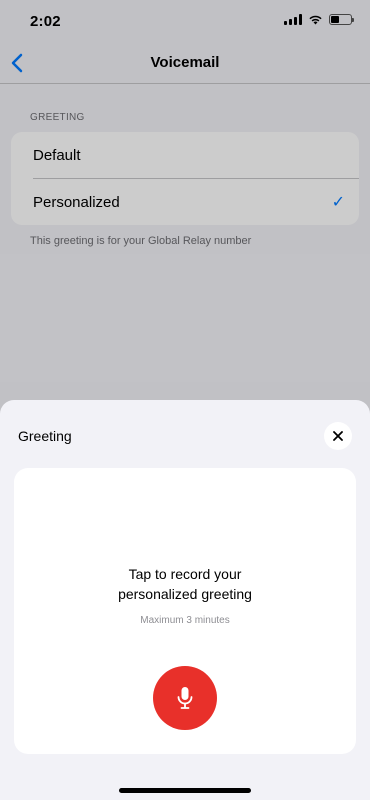 The width and height of the screenshot is (370, 800). What do you see at coordinates (185, 594) in the screenshot?
I see `record-prompt-line2: personalized greeting` at bounding box center [185, 594].